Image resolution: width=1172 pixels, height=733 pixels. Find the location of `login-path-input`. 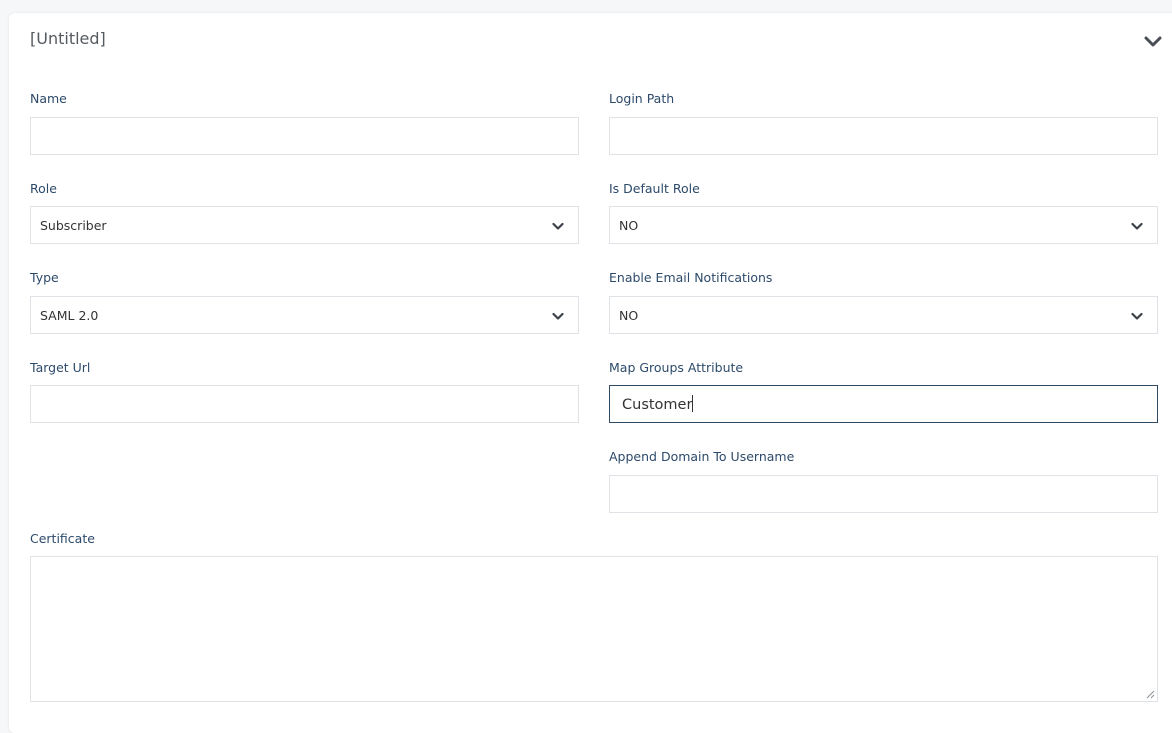

login-path-input is located at coordinates (883, 136).